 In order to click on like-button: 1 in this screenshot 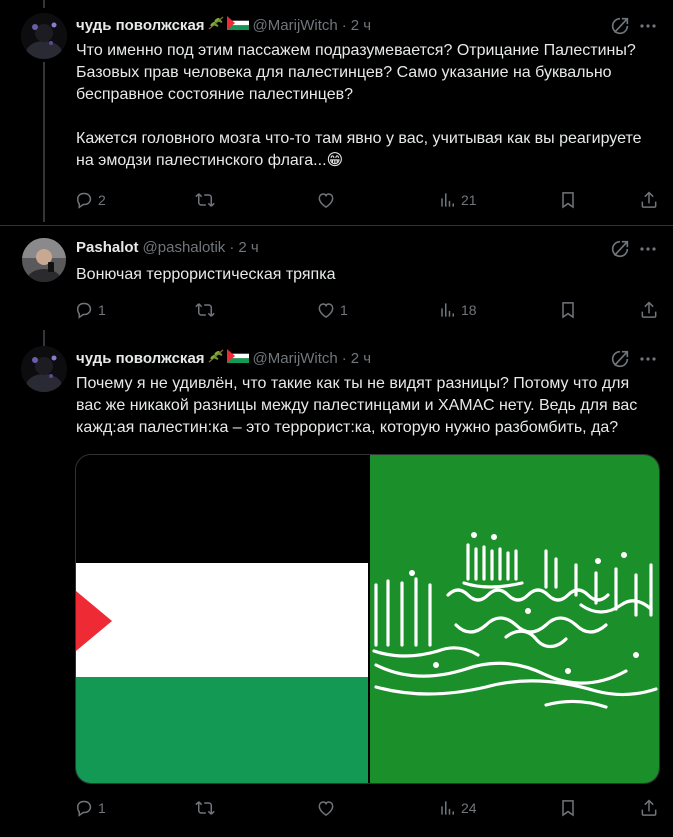, I will do `click(346, 310)`.